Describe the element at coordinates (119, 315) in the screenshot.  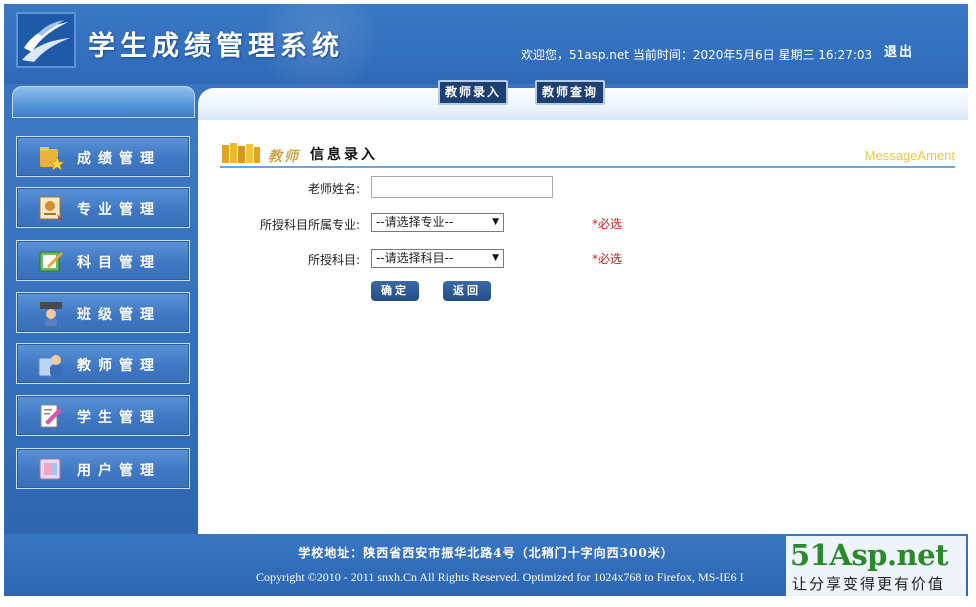
I see `sidebar-item-label: 班级管理` at that location.